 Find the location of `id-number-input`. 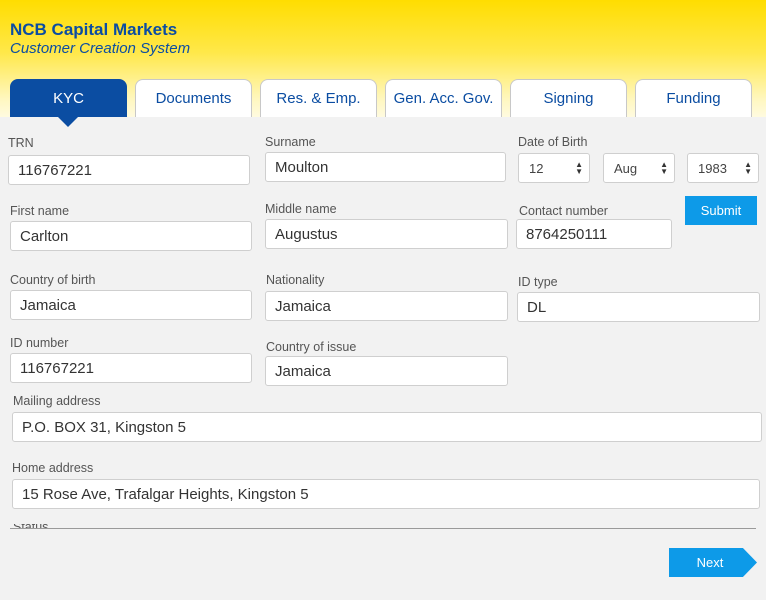

id-number-input is located at coordinates (131, 368).